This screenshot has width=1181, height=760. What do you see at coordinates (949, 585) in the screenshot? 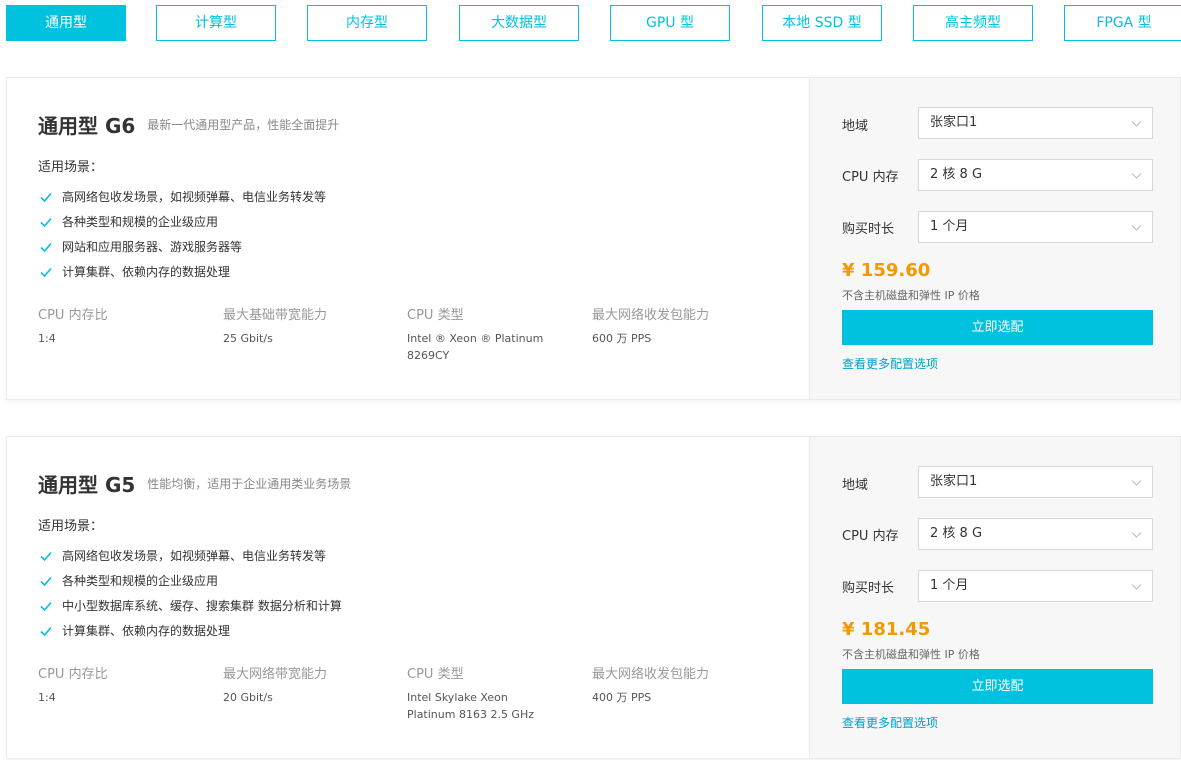
I see `duration-value: 1 个月` at bounding box center [949, 585].